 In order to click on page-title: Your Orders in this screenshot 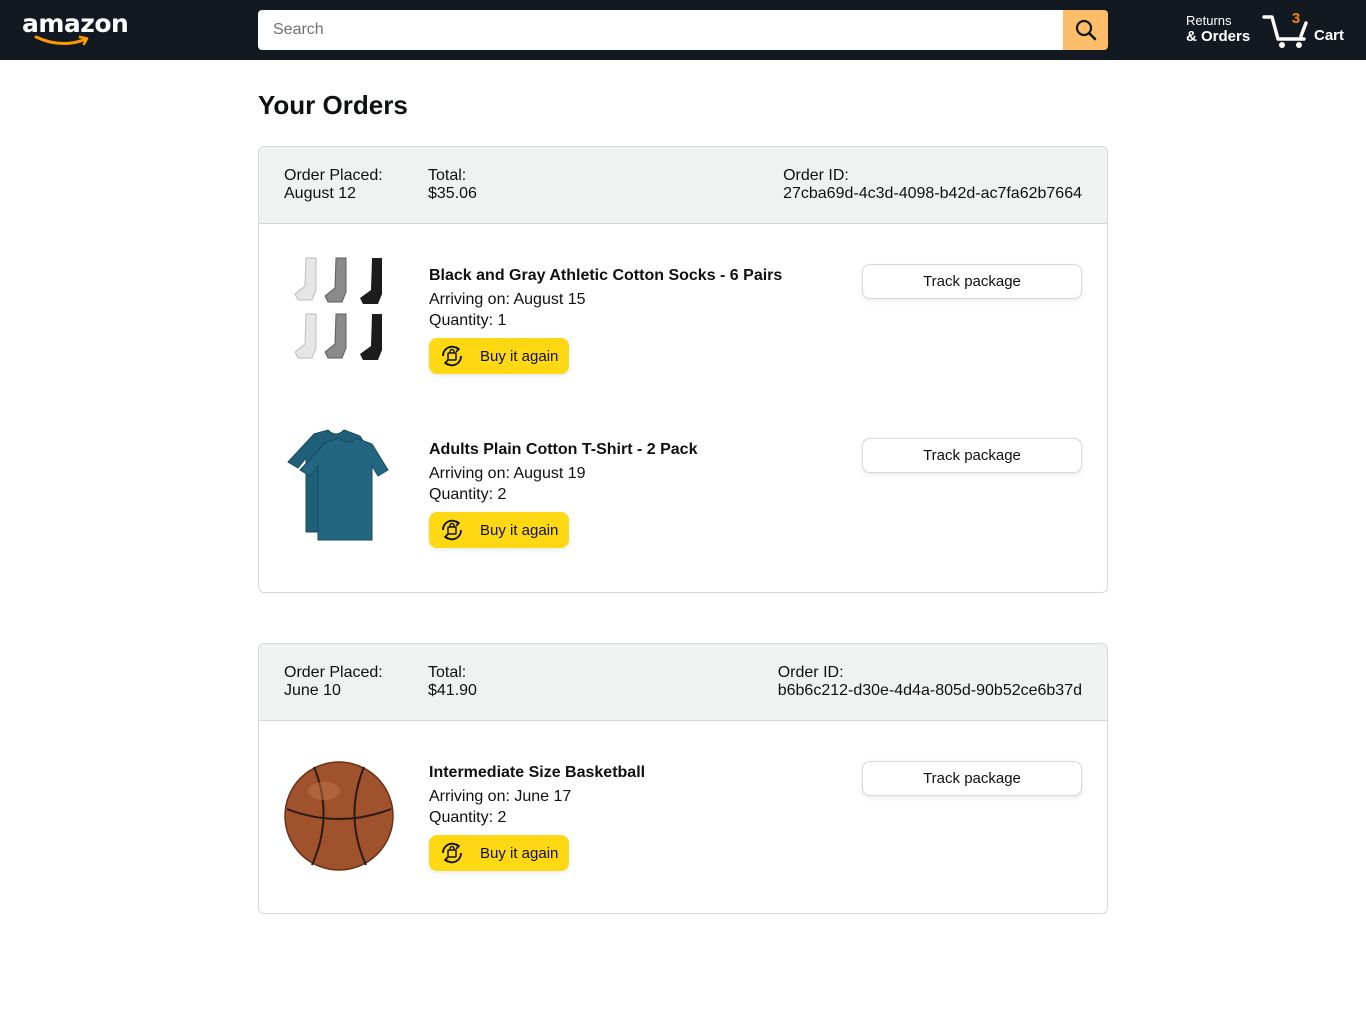, I will do `click(333, 105)`.